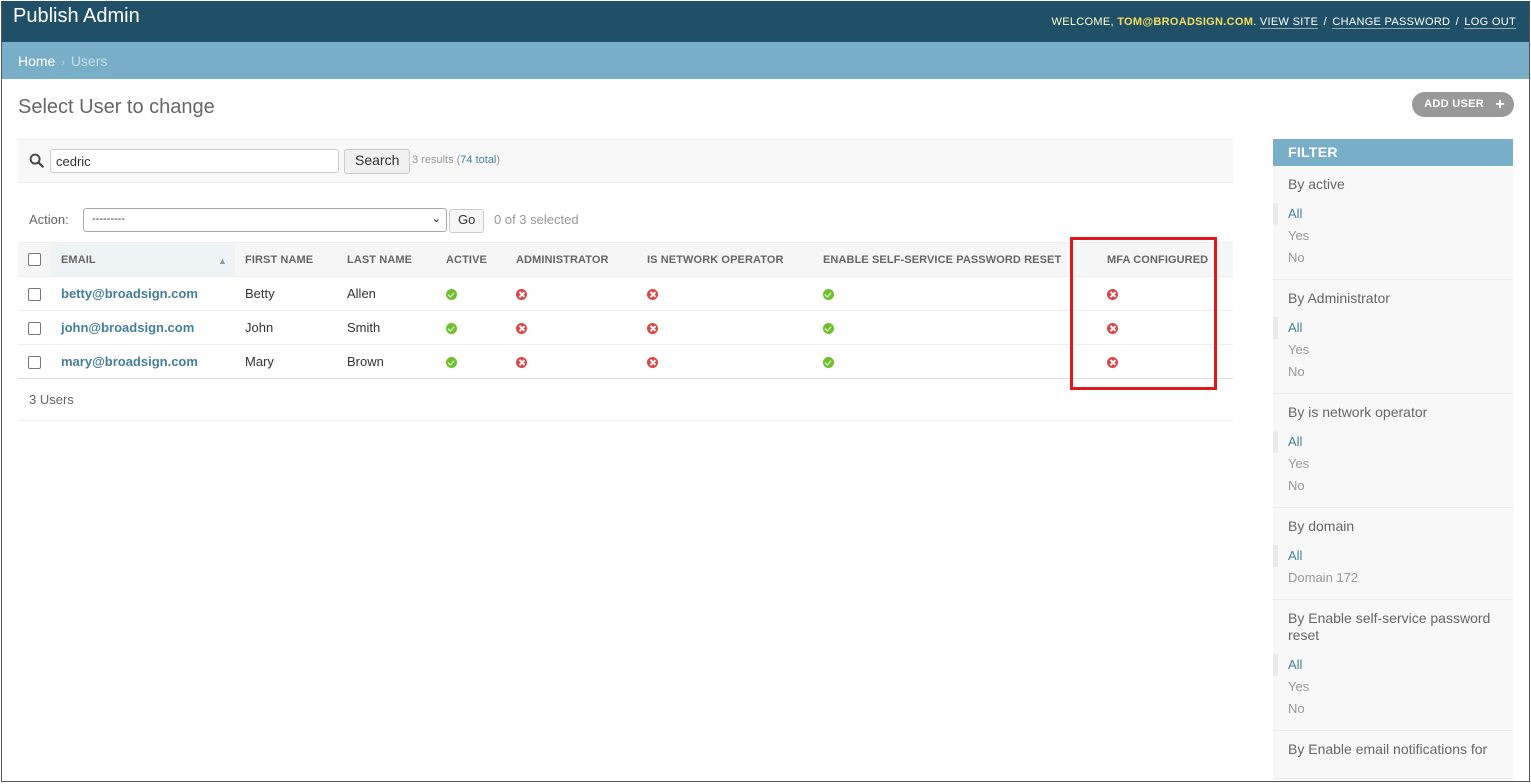 The height and width of the screenshot is (784, 1531). Describe the element at coordinates (1082, 22) in the screenshot. I see `welcome-text: Welcome,` at that location.